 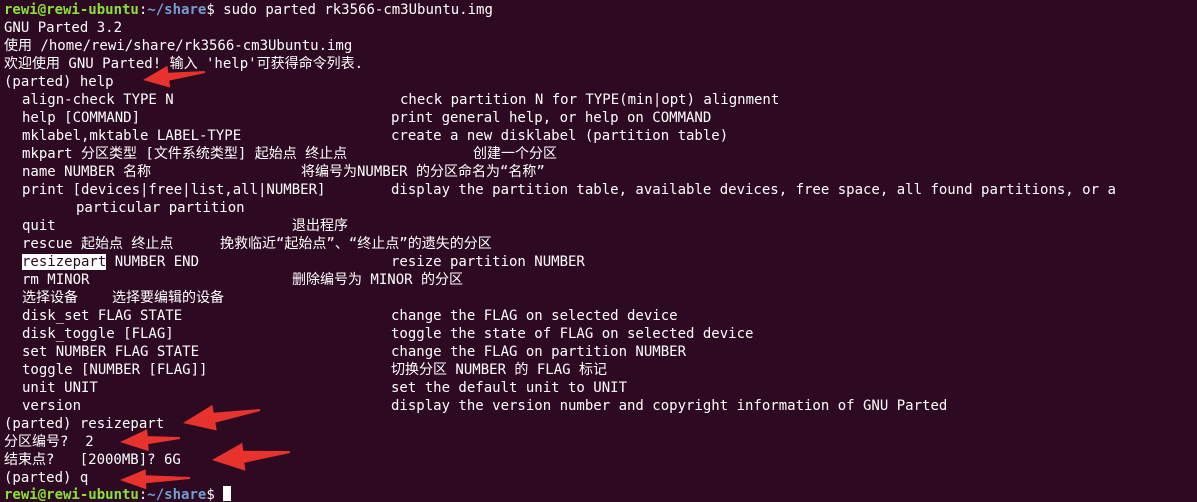 I want to click on help-cmd-name: name NUMBER 名称, so click(x=87, y=172).